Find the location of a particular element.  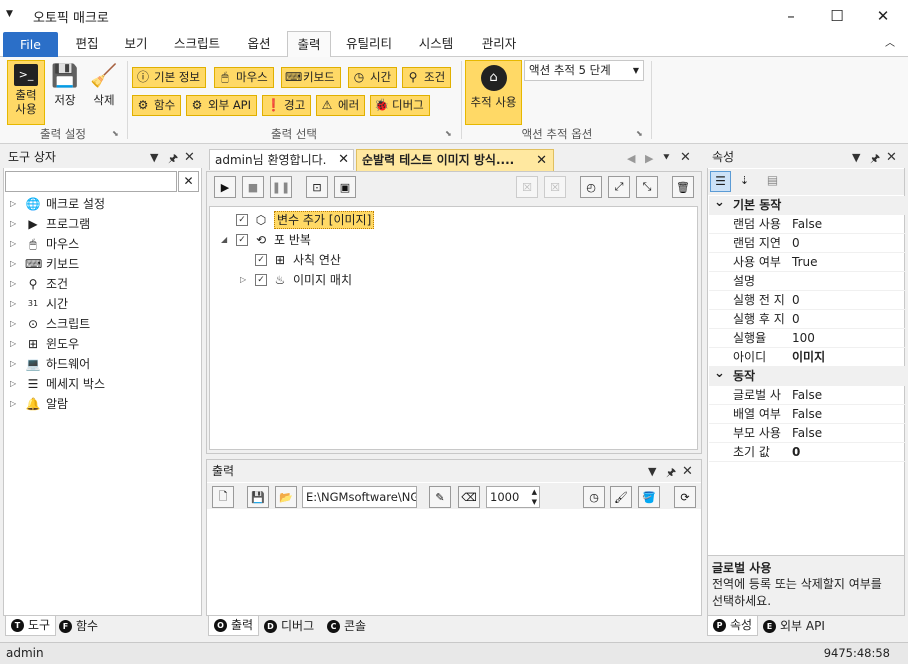

line-count-stepper: 1000 ▲ ▼ is located at coordinates (513, 497).